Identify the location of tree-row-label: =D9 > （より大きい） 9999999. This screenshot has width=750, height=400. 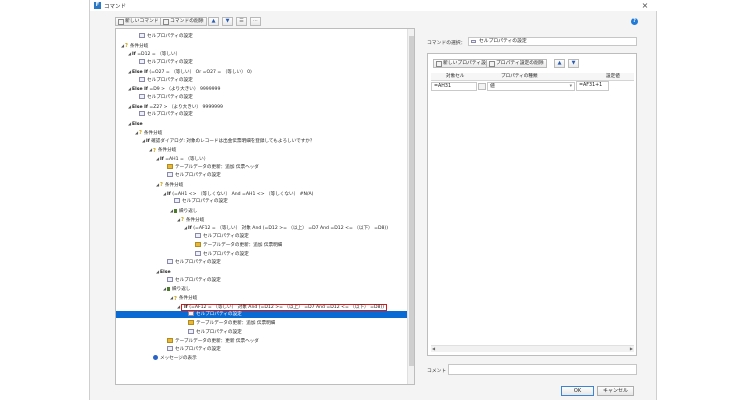
(185, 90).